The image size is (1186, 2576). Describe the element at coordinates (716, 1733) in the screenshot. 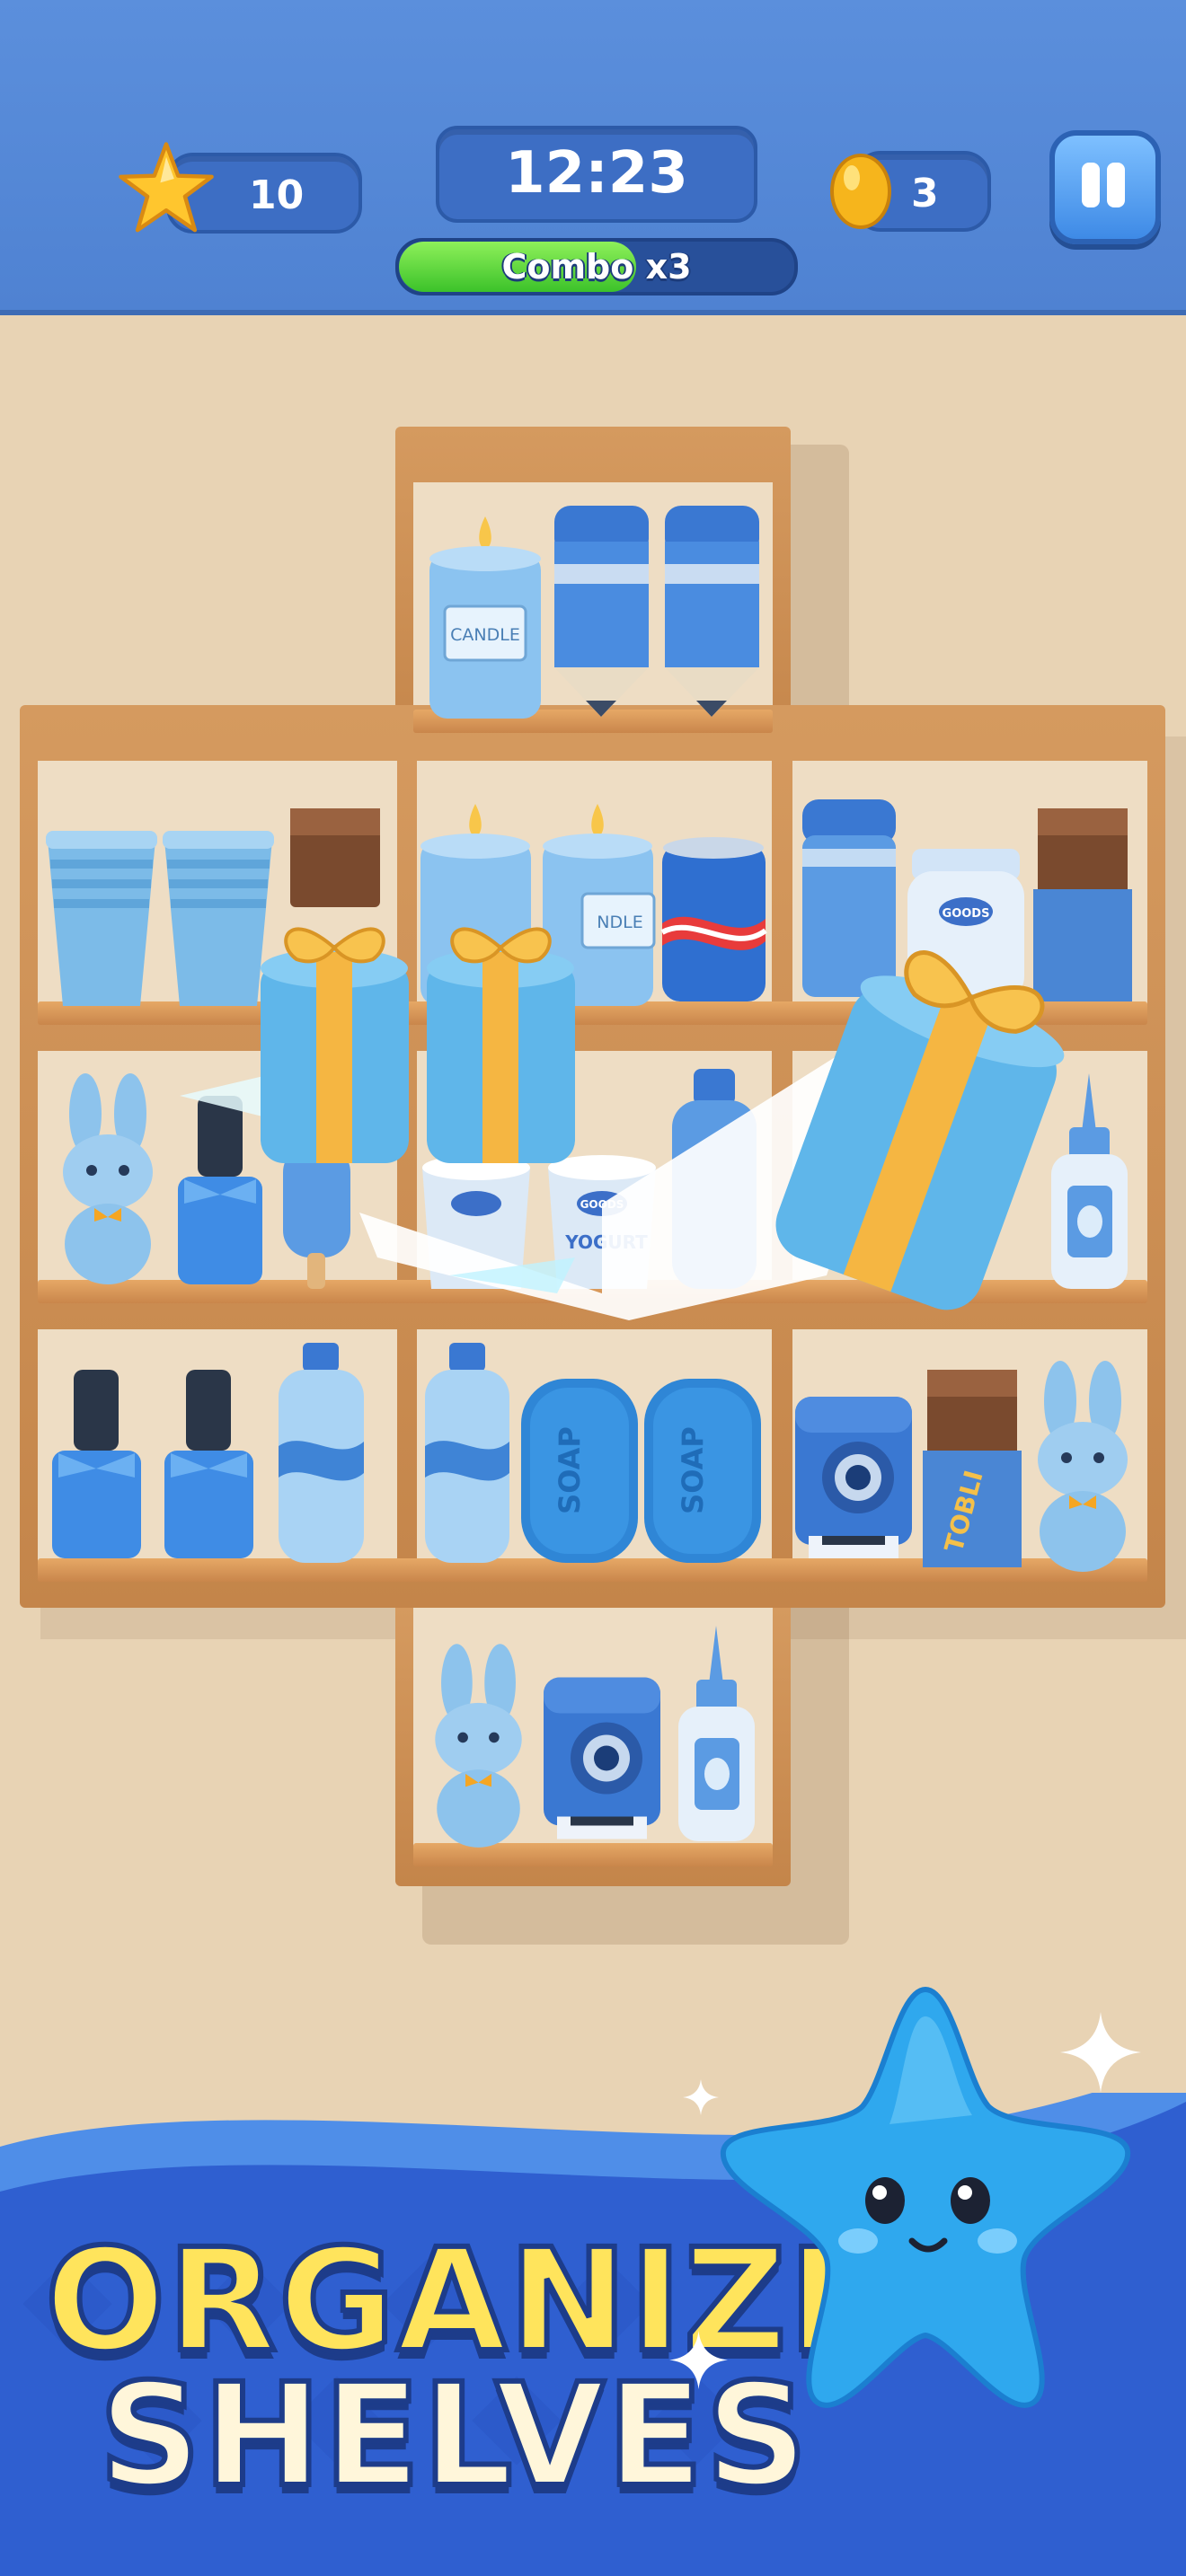

I see `glue-bottle-item` at that location.